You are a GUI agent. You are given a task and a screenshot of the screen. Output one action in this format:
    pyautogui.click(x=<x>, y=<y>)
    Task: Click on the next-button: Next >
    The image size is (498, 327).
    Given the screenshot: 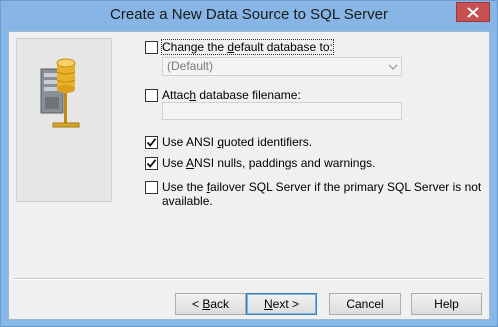 What is the action you would take?
    pyautogui.click(x=281, y=304)
    